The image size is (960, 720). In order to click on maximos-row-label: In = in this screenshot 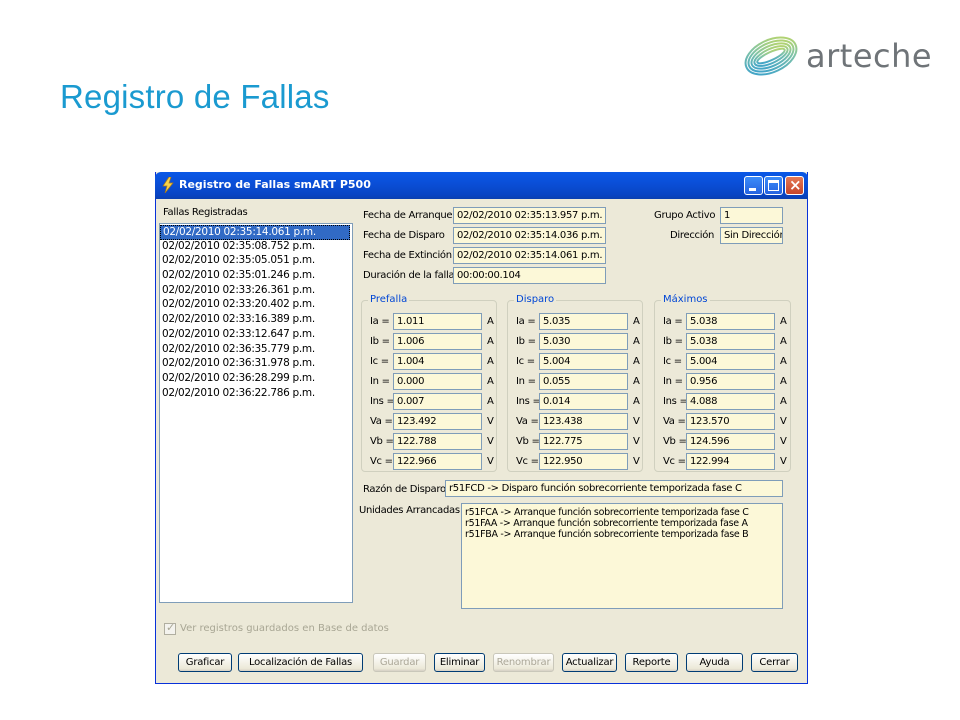, I will do `click(673, 381)`.